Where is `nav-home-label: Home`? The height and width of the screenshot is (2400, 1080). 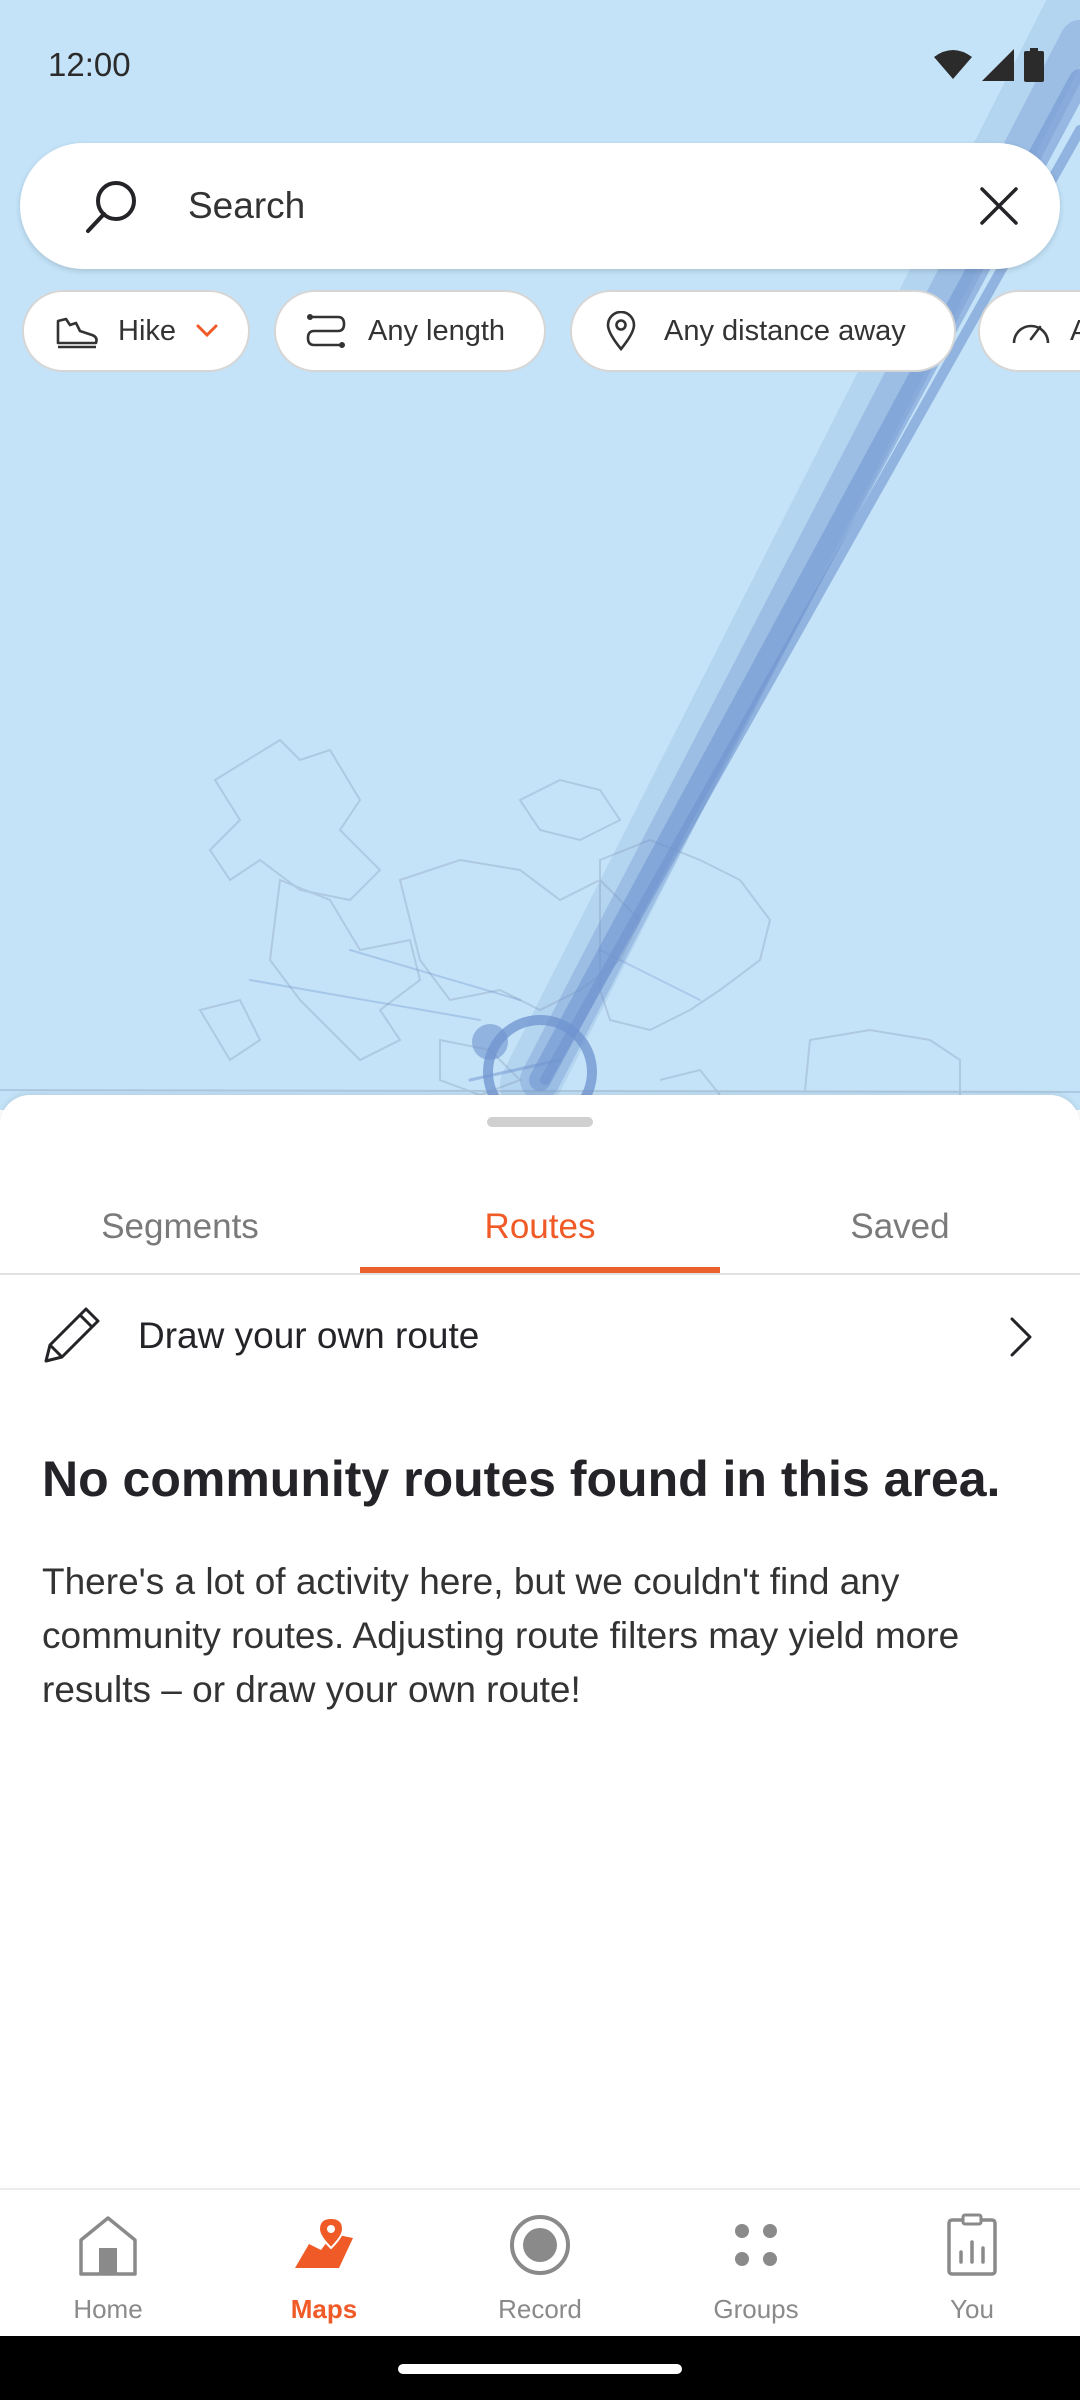
nav-home-label: Home is located at coordinates (108, 2309).